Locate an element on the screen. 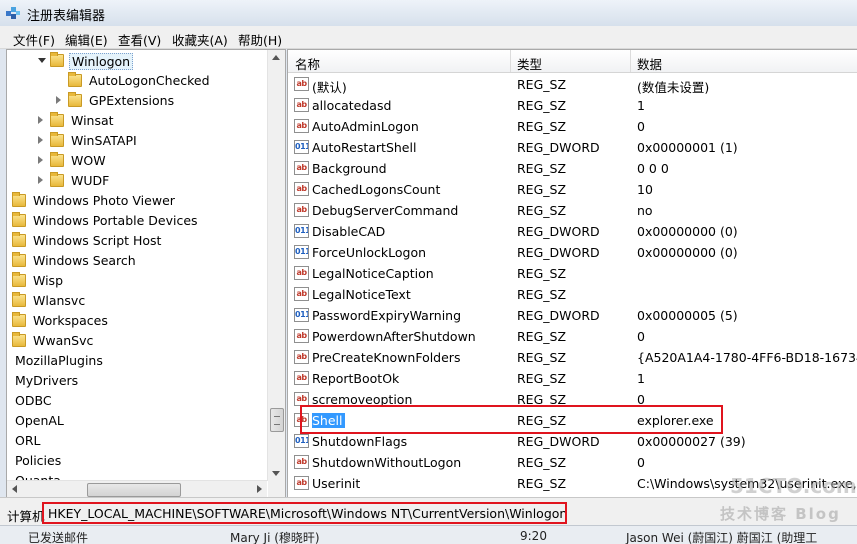  tree-item: WUDF is located at coordinates (137, 181).